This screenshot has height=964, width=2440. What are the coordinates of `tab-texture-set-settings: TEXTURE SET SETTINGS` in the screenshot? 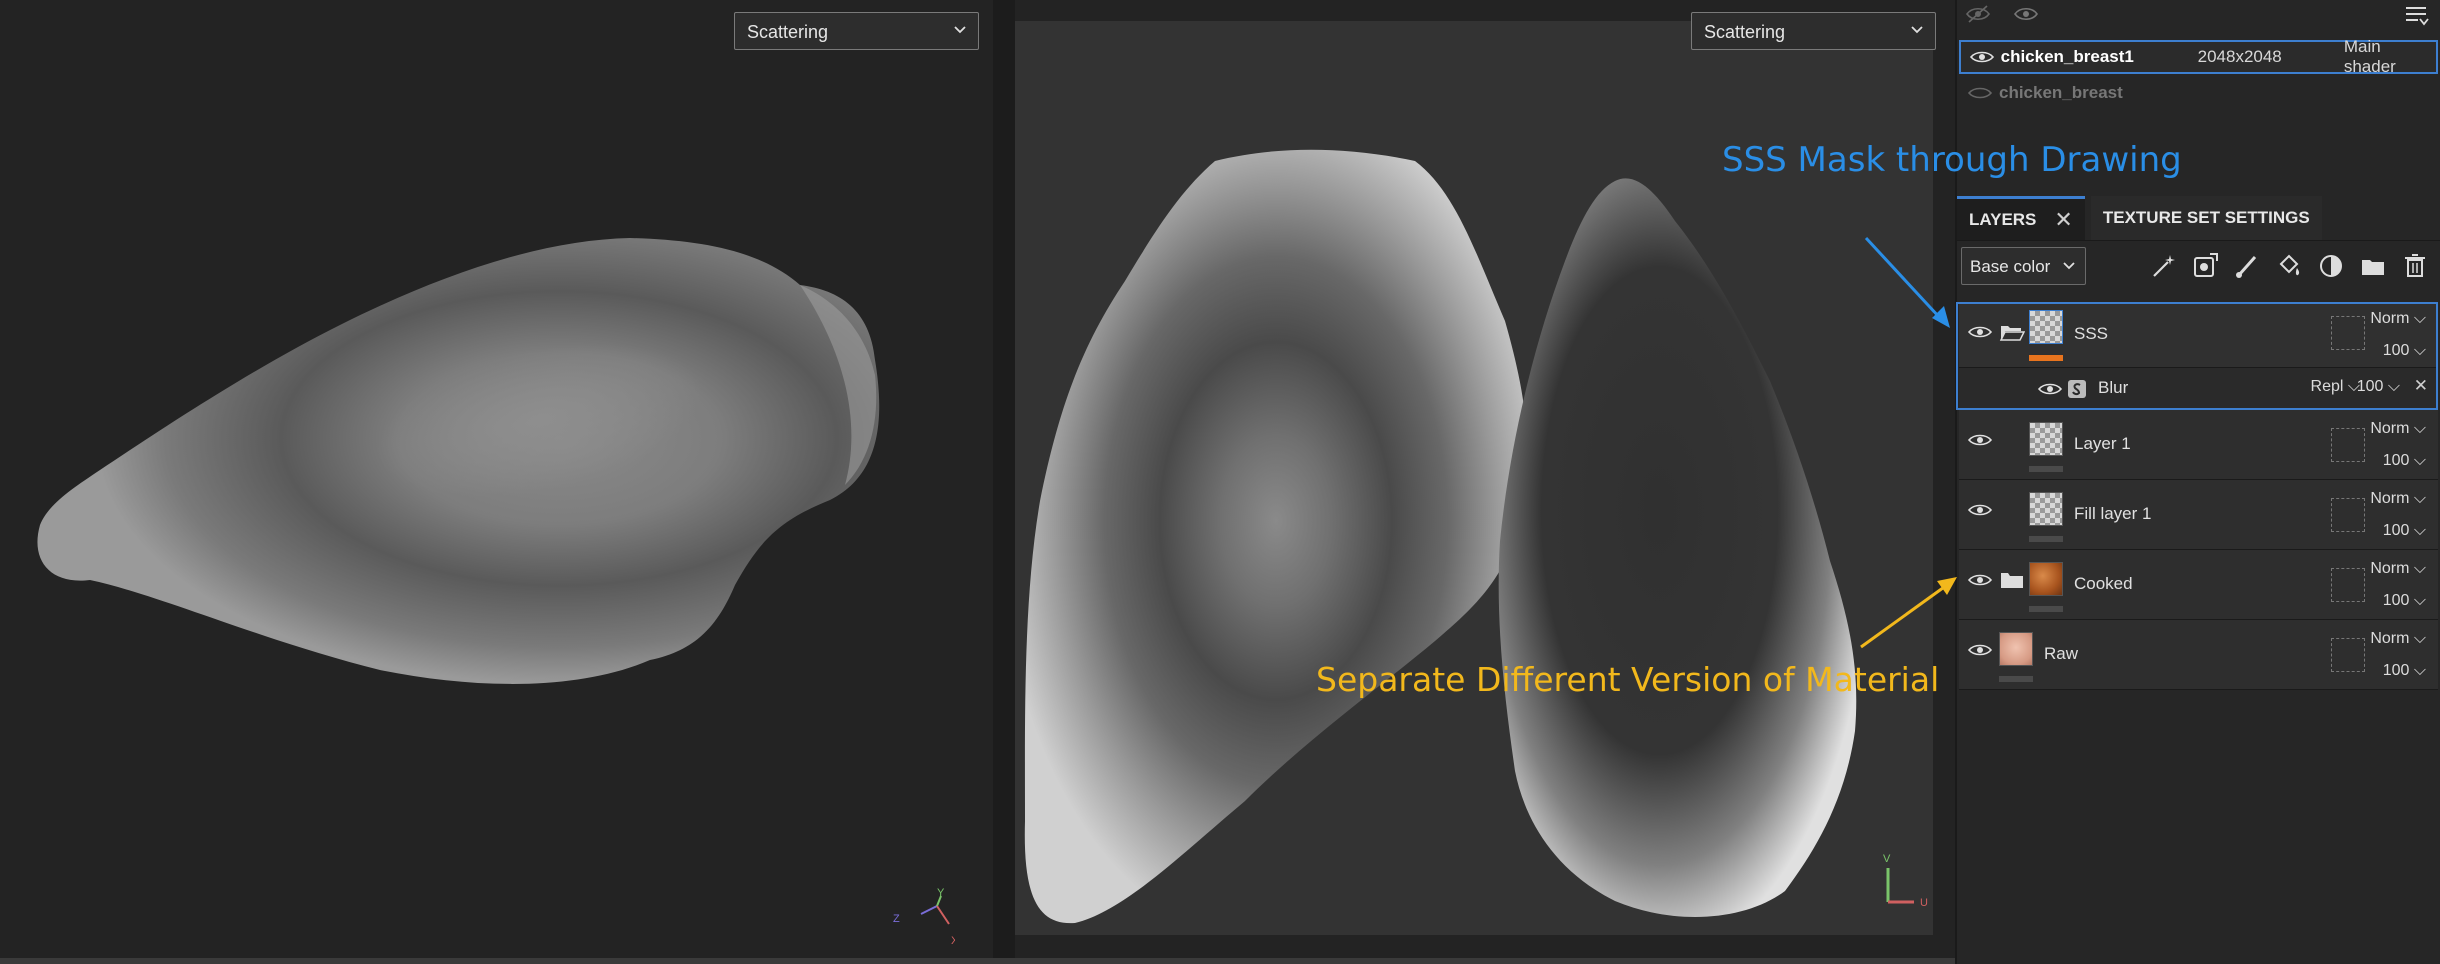 It's located at (2206, 218).